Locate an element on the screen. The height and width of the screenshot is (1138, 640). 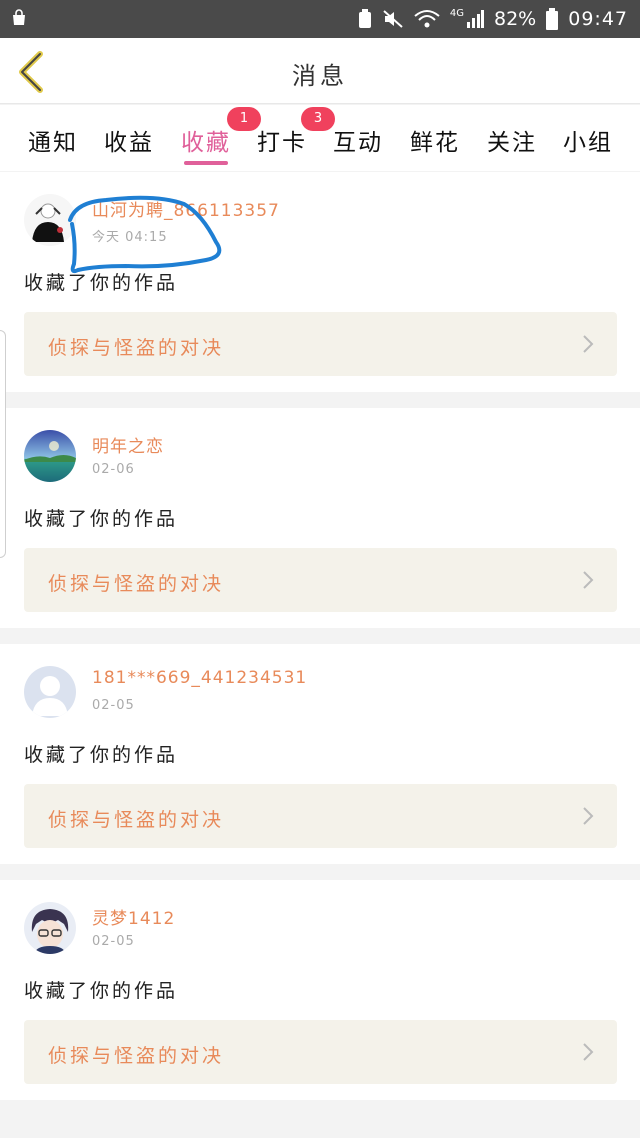
battery-saver-icon is located at coordinates (364, 18).